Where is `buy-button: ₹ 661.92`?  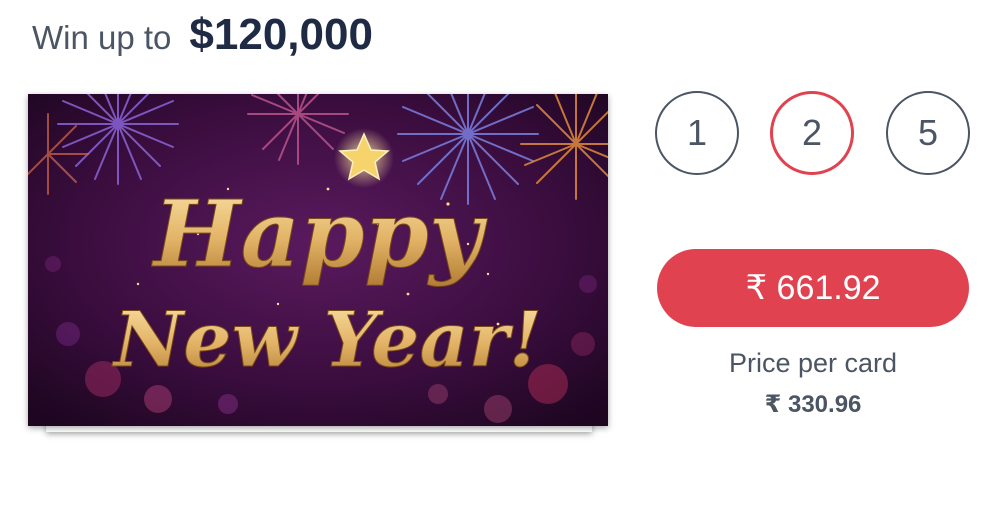
buy-button: ₹ 661.92 is located at coordinates (813, 288).